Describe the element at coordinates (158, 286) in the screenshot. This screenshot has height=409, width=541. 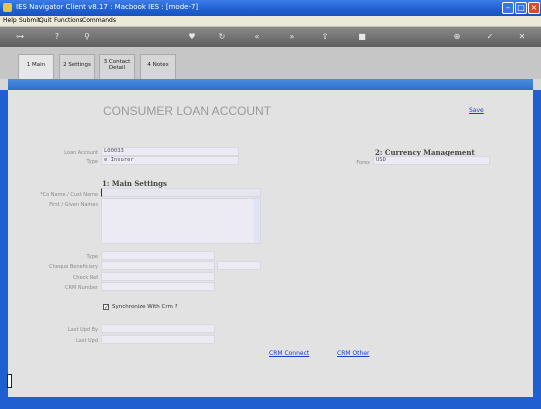
I see `crm-number-field` at that location.